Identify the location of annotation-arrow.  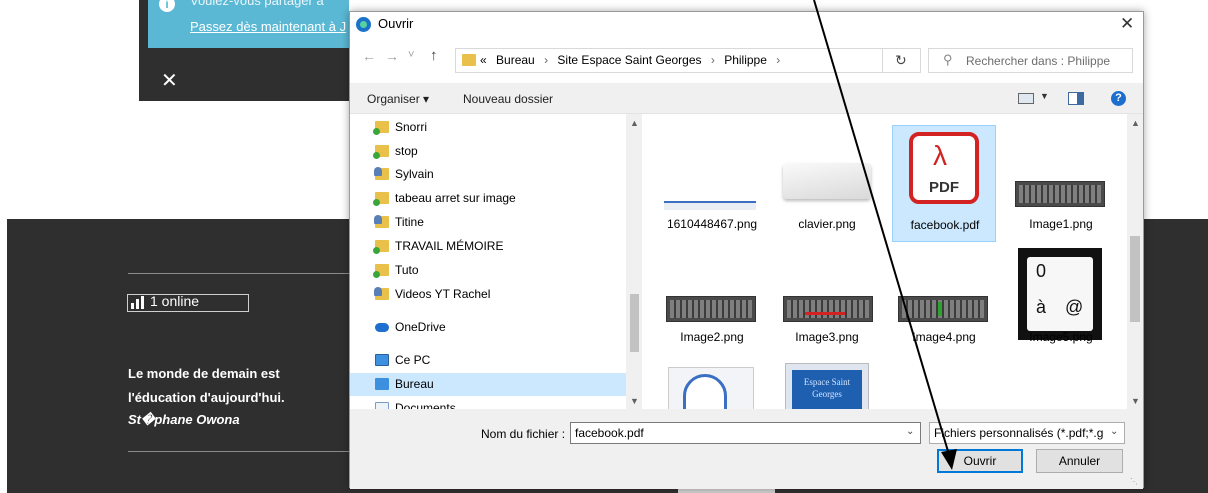
(885, 235).